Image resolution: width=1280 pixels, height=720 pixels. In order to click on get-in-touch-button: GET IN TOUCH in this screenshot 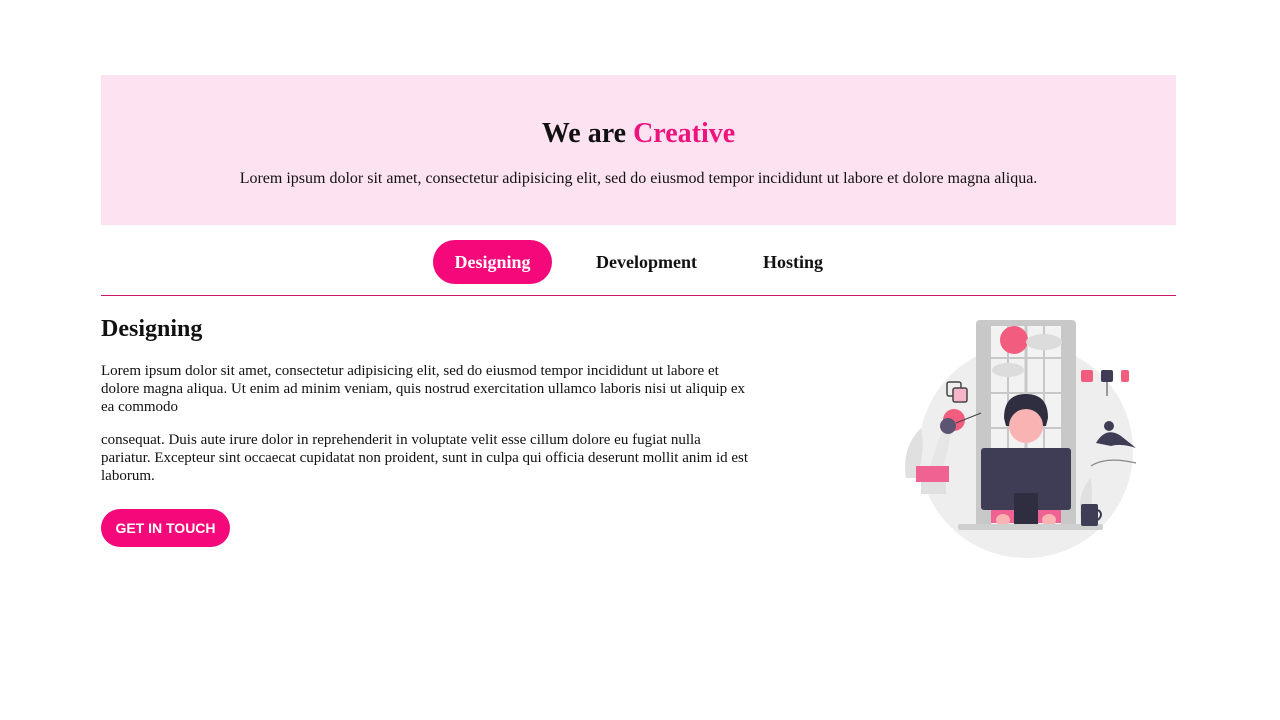, I will do `click(165, 528)`.